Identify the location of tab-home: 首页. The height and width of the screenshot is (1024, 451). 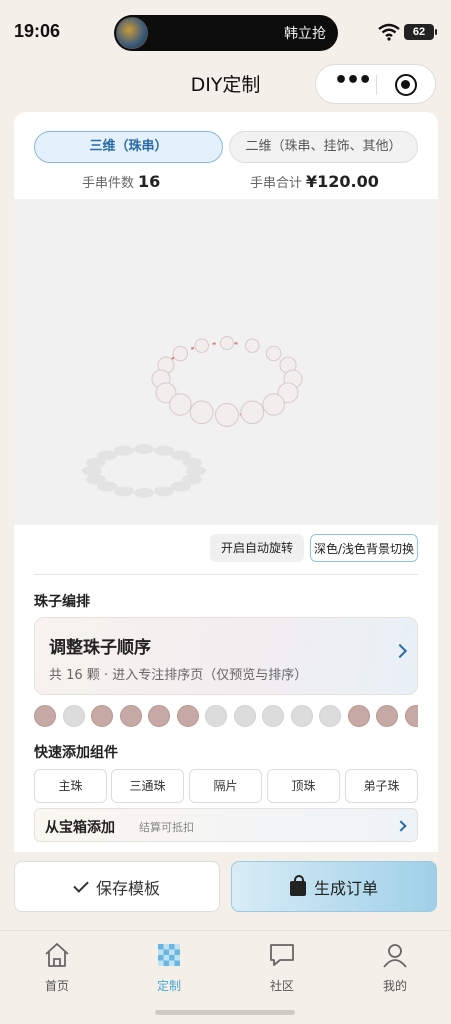
(57, 967).